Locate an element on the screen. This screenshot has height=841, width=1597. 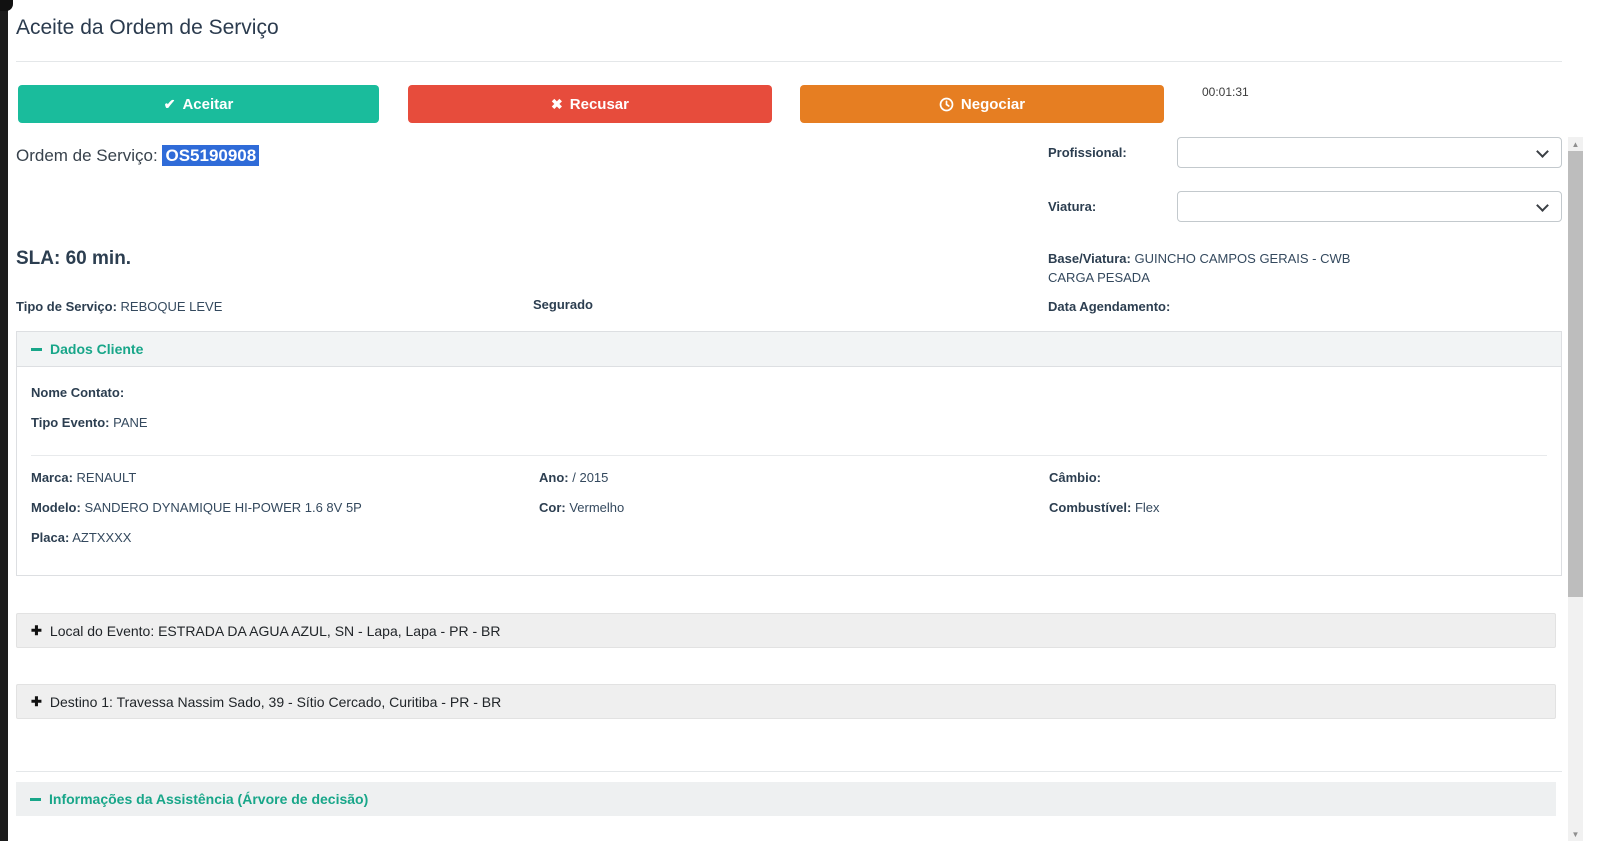
data-agendamento-field: Data Agendamento: is located at coordinates (1109, 306).